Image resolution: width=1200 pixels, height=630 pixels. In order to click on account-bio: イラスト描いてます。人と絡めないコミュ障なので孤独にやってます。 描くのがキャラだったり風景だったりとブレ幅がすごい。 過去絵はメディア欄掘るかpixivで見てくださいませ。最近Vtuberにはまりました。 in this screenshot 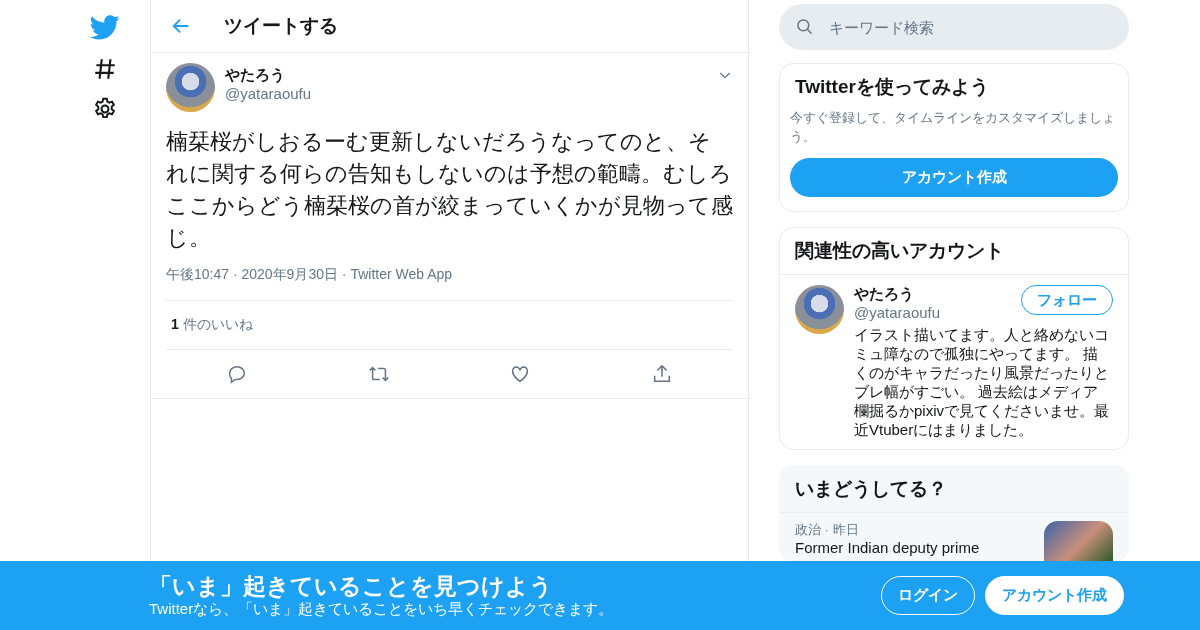, I will do `click(982, 382)`.